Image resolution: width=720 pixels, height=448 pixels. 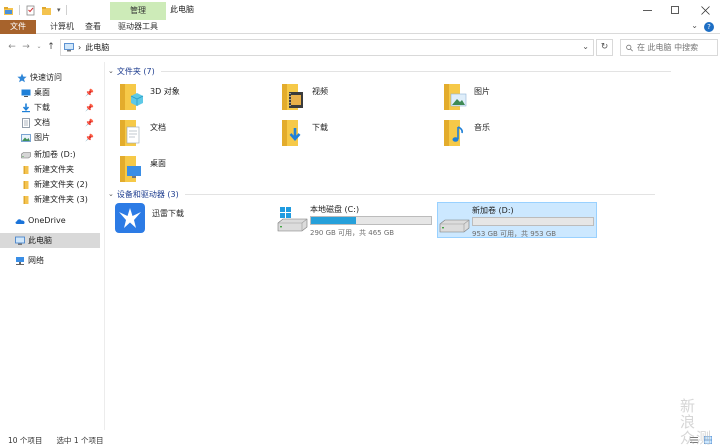 I want to click on sidebar-item-label: 新建文件夹, so click(x=54, y=169).